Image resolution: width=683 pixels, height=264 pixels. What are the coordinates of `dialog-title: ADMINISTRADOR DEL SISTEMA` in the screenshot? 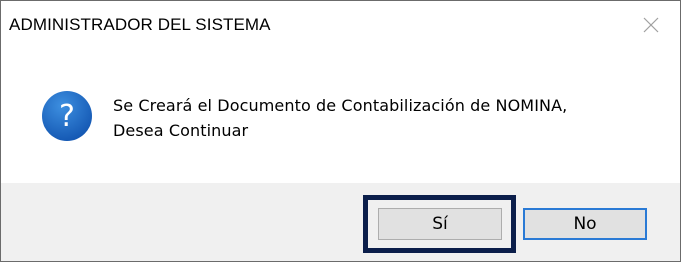 It's located at (140, 24).